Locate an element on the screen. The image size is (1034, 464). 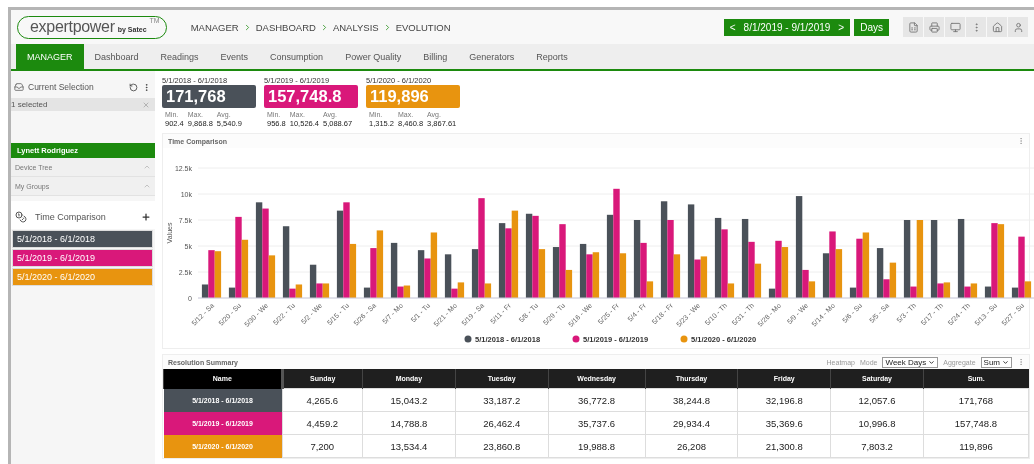
table-cell: 29,934.4 is located at coordinates (691, 423).